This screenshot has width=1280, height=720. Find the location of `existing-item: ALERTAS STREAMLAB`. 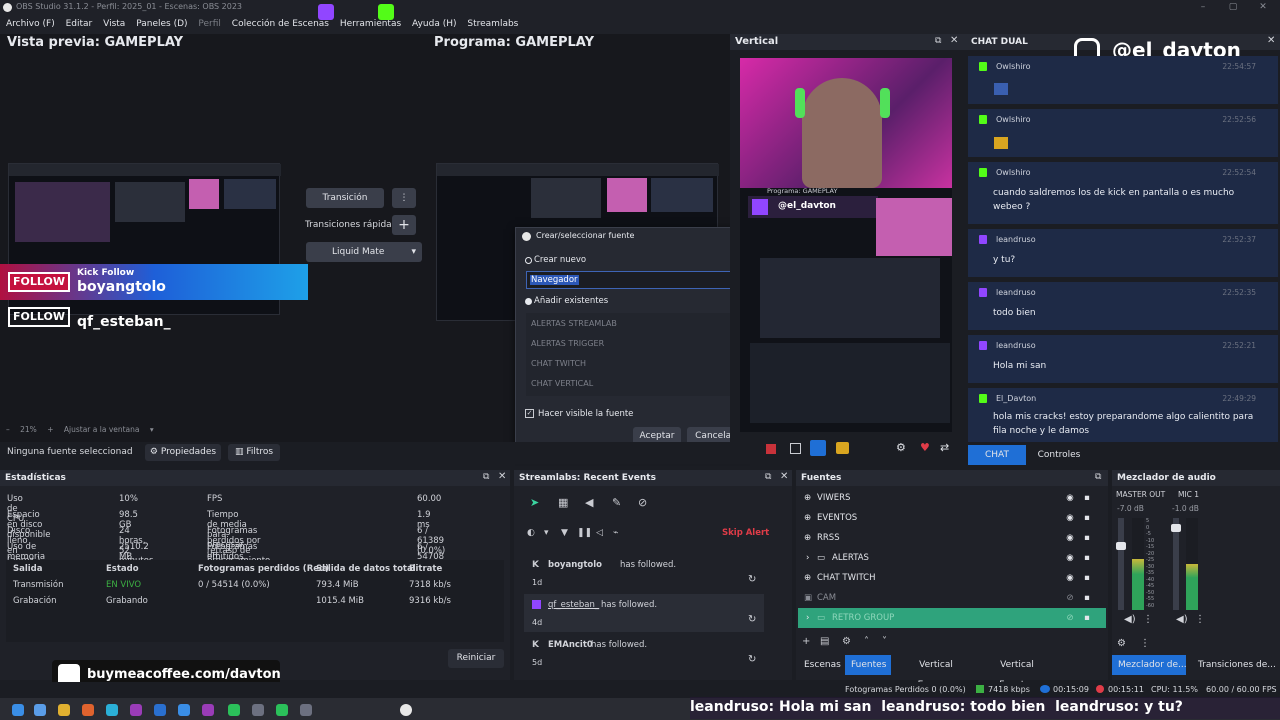

existing-item: ALERTAS STREAMLAB is located at coordinates (574, 323).